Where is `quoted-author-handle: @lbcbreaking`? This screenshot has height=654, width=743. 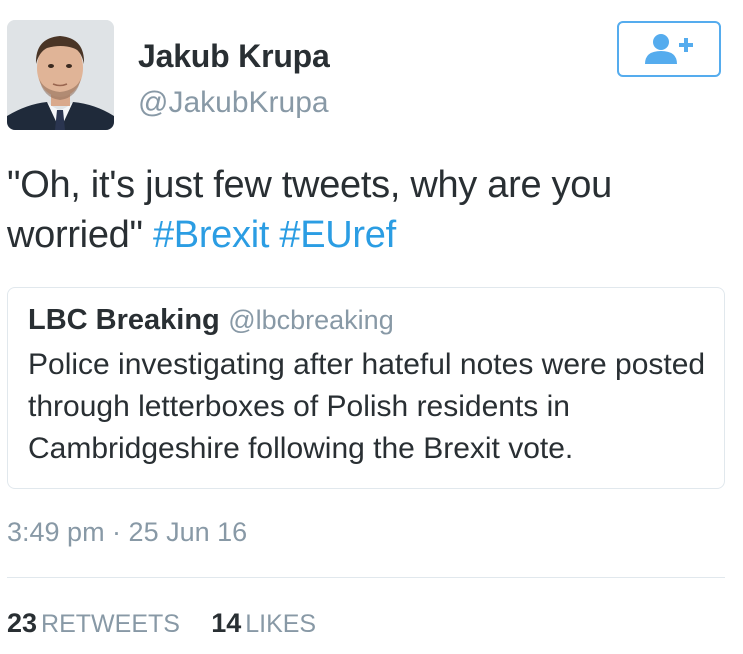 quoted-author-handle: @lbcbreaking is located at coordinates (311, 320).